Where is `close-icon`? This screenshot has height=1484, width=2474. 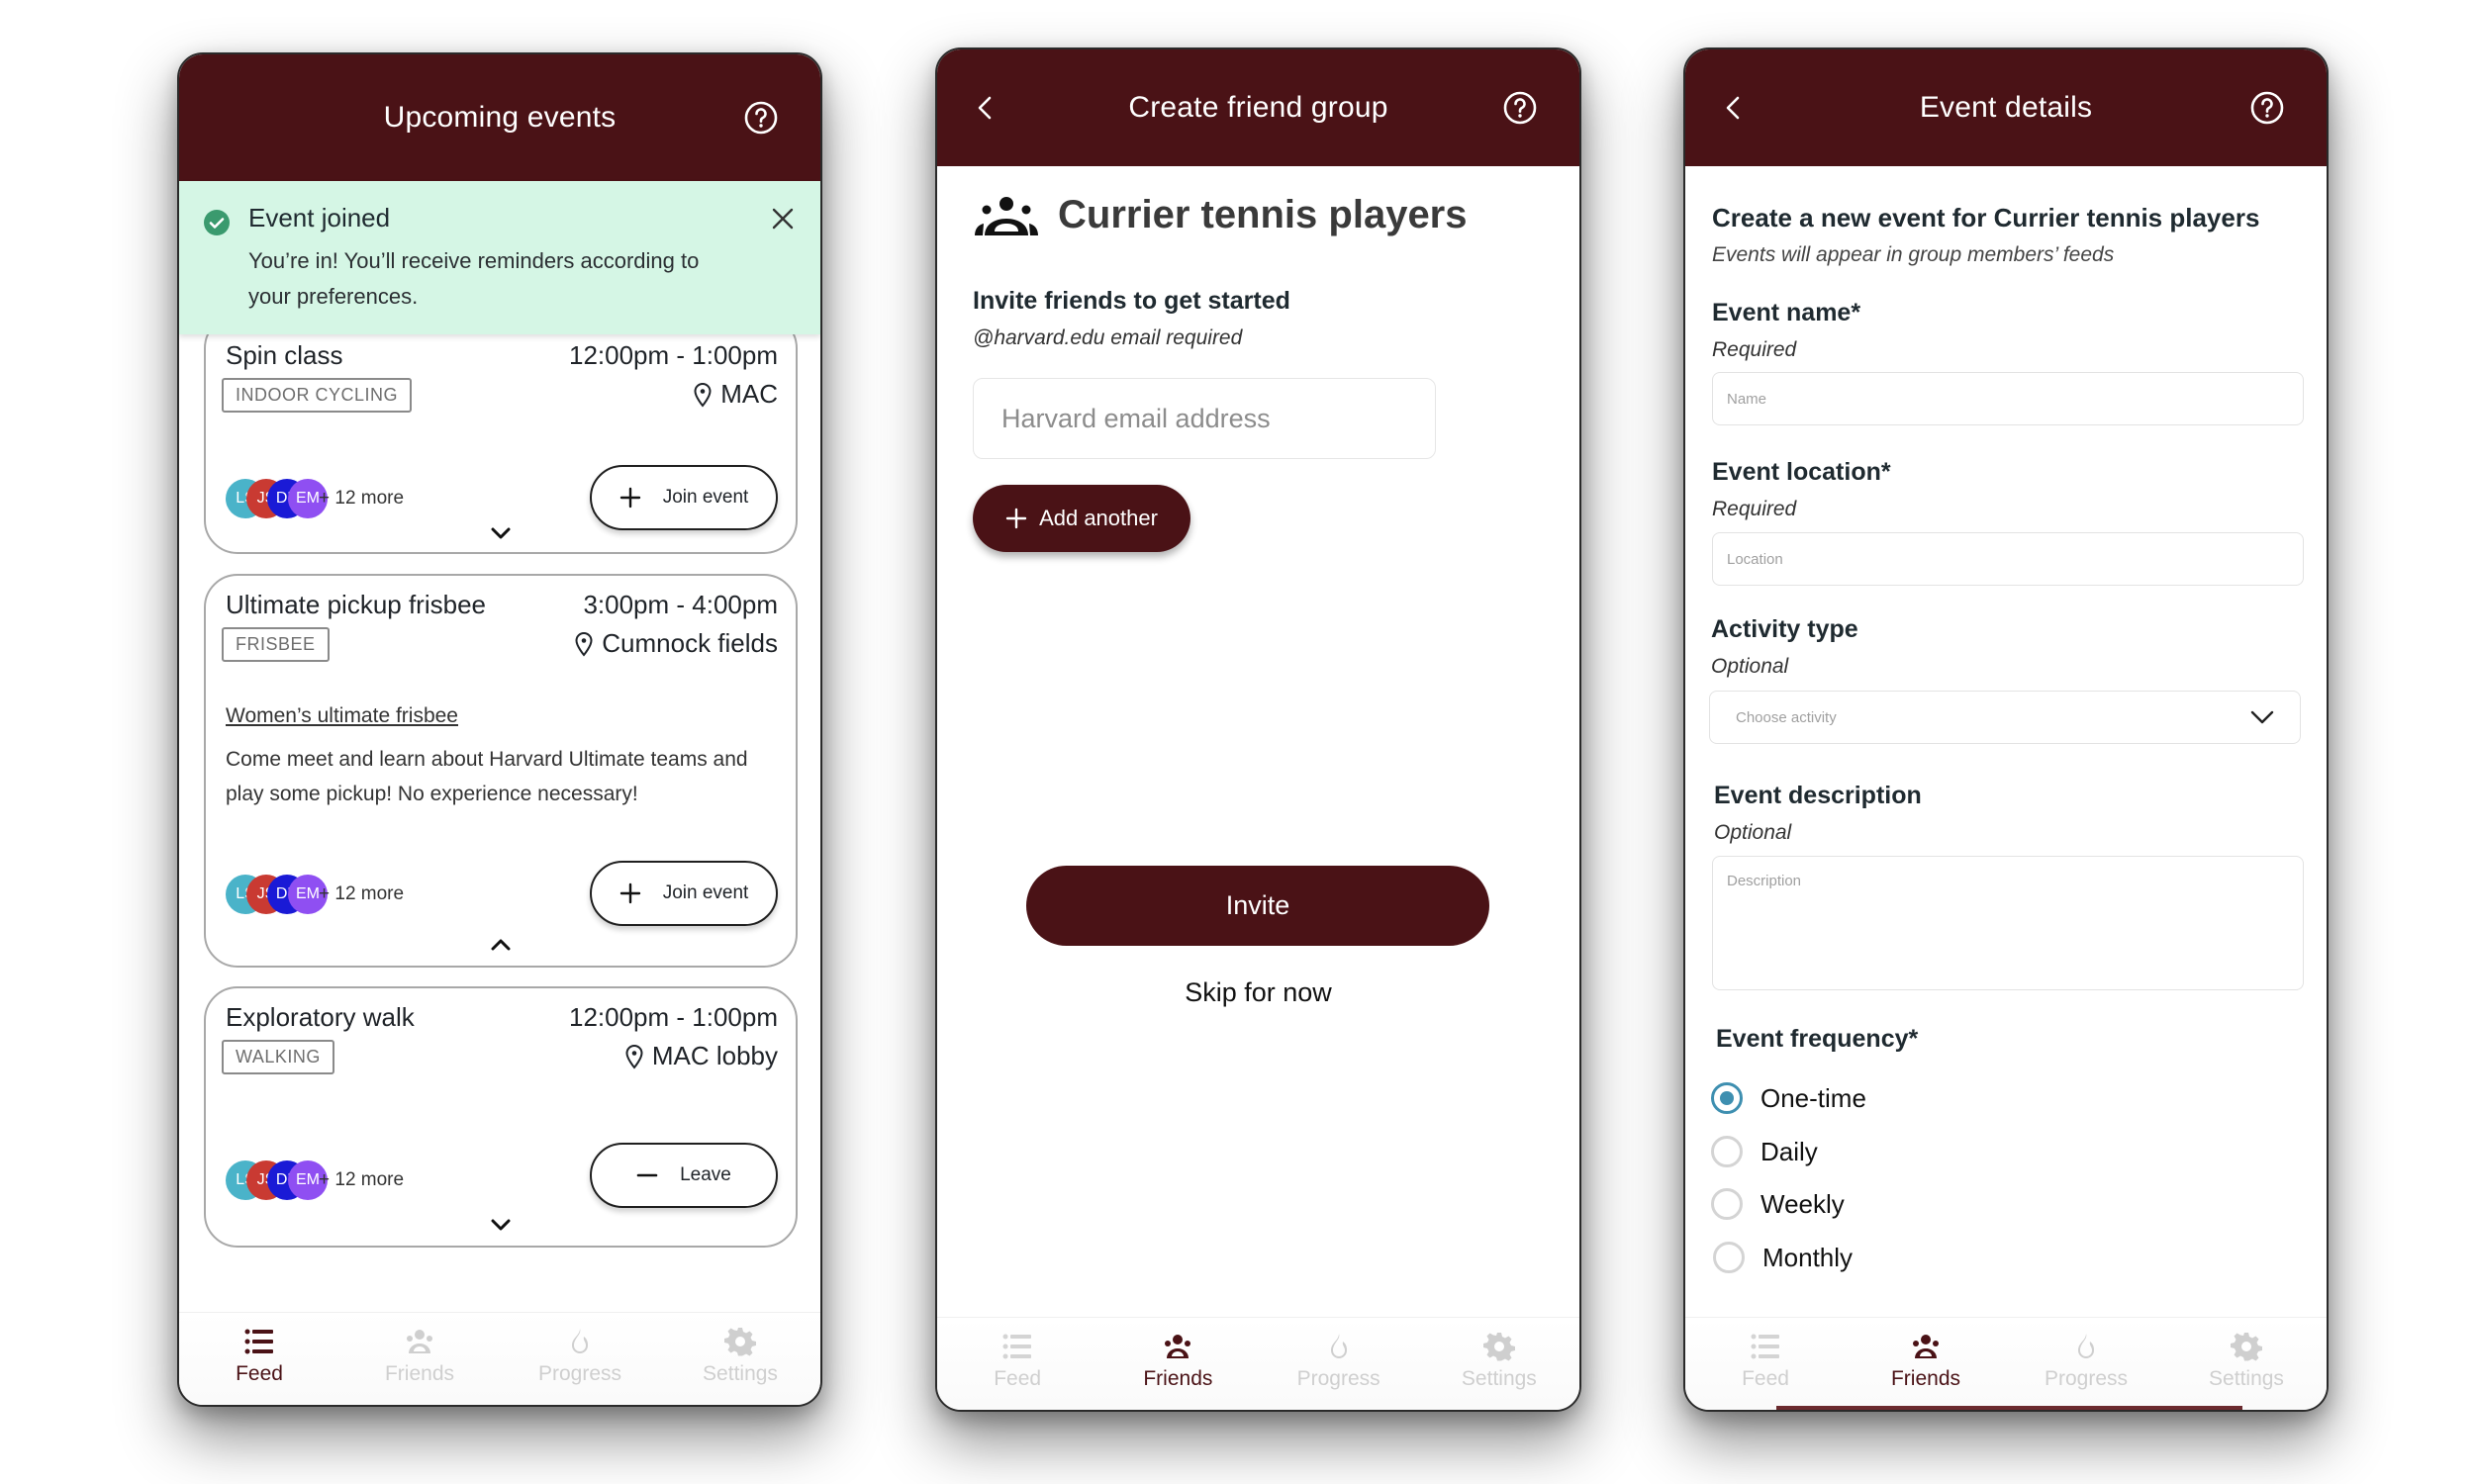 close-icon is located at coordinates (783, 218).